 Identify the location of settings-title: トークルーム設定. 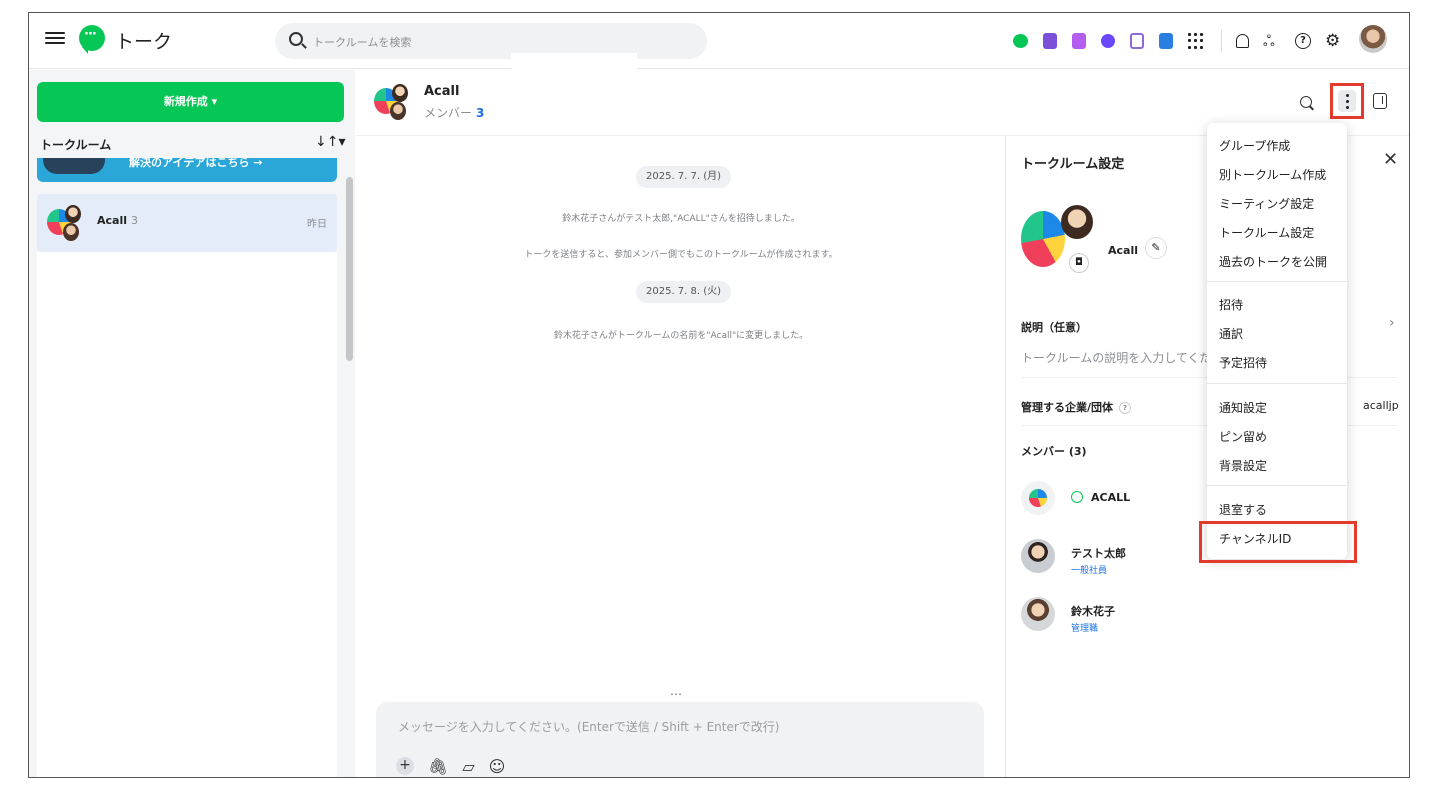
(1073, 164).